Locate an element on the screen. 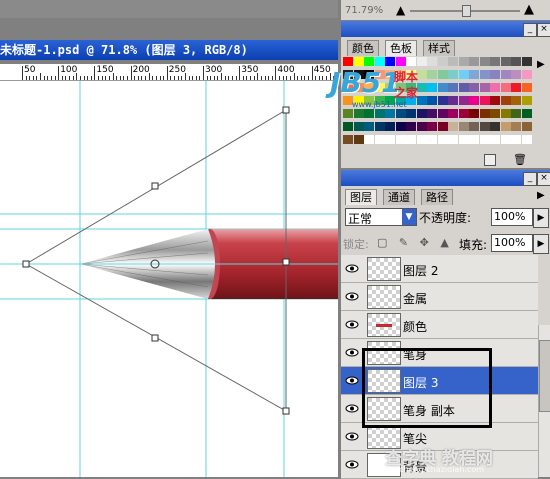 This screenshot has height=479, width=550. tab-swatches: 色板 is located at coordinates (401, 48).